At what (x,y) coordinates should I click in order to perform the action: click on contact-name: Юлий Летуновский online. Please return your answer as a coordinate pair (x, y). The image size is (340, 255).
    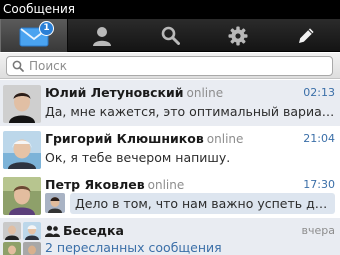
    Looking at the image, I should click on (134, 92).